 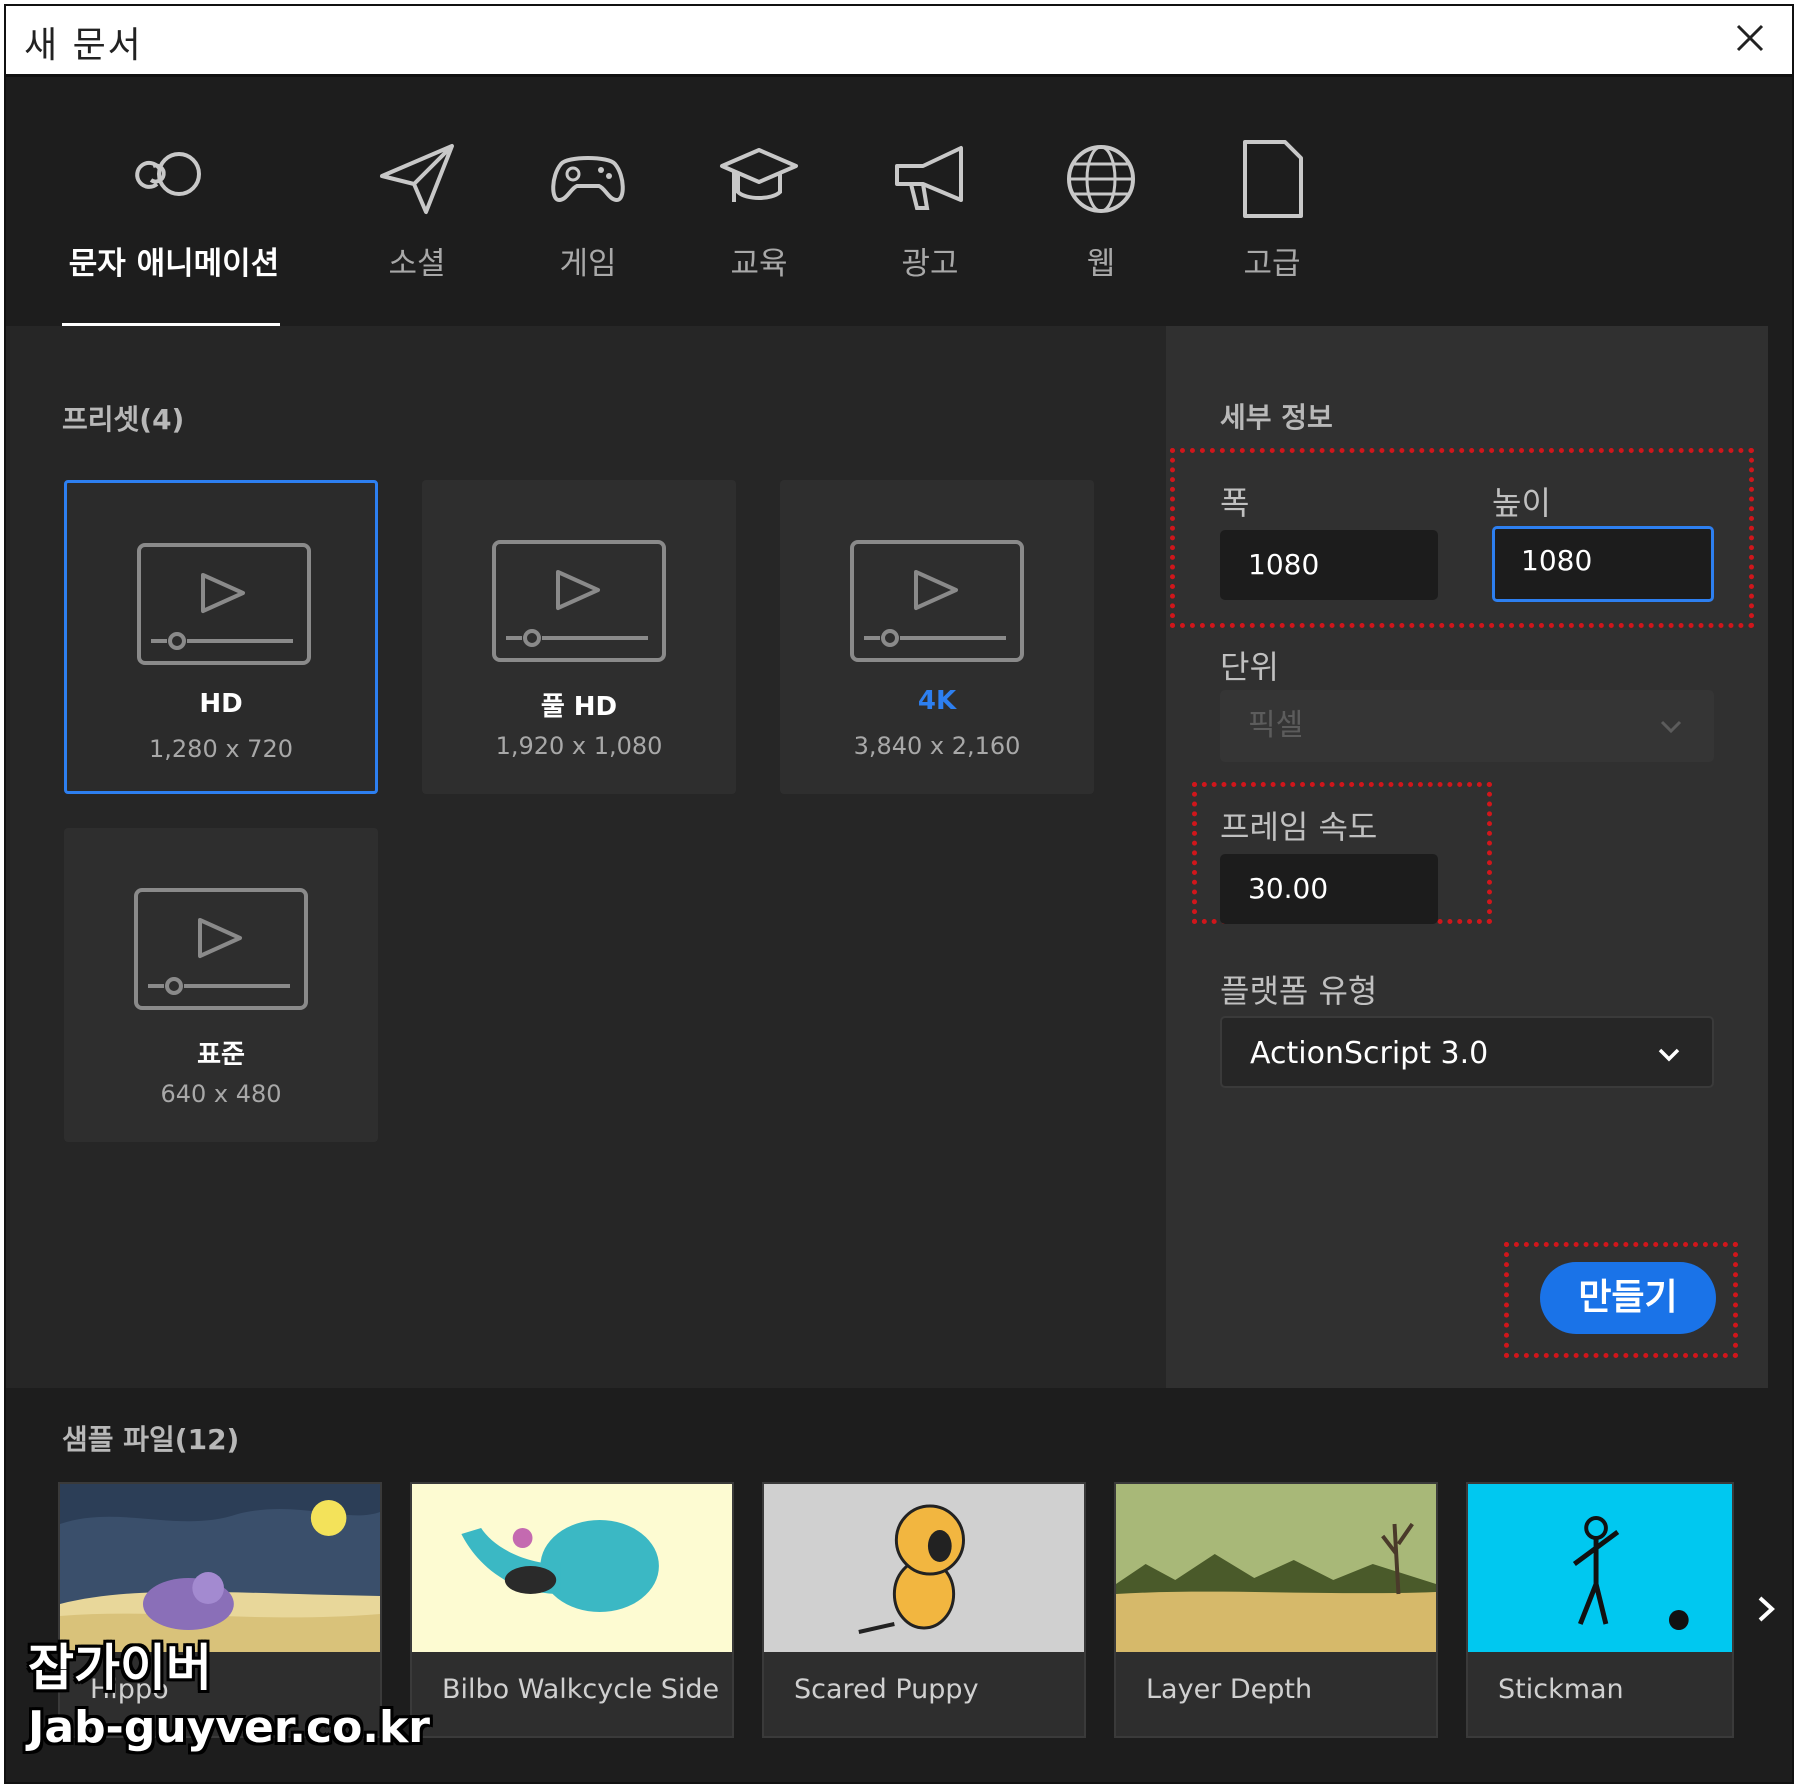 I want to click on preset-name: HD, so click(x=221, y=704).